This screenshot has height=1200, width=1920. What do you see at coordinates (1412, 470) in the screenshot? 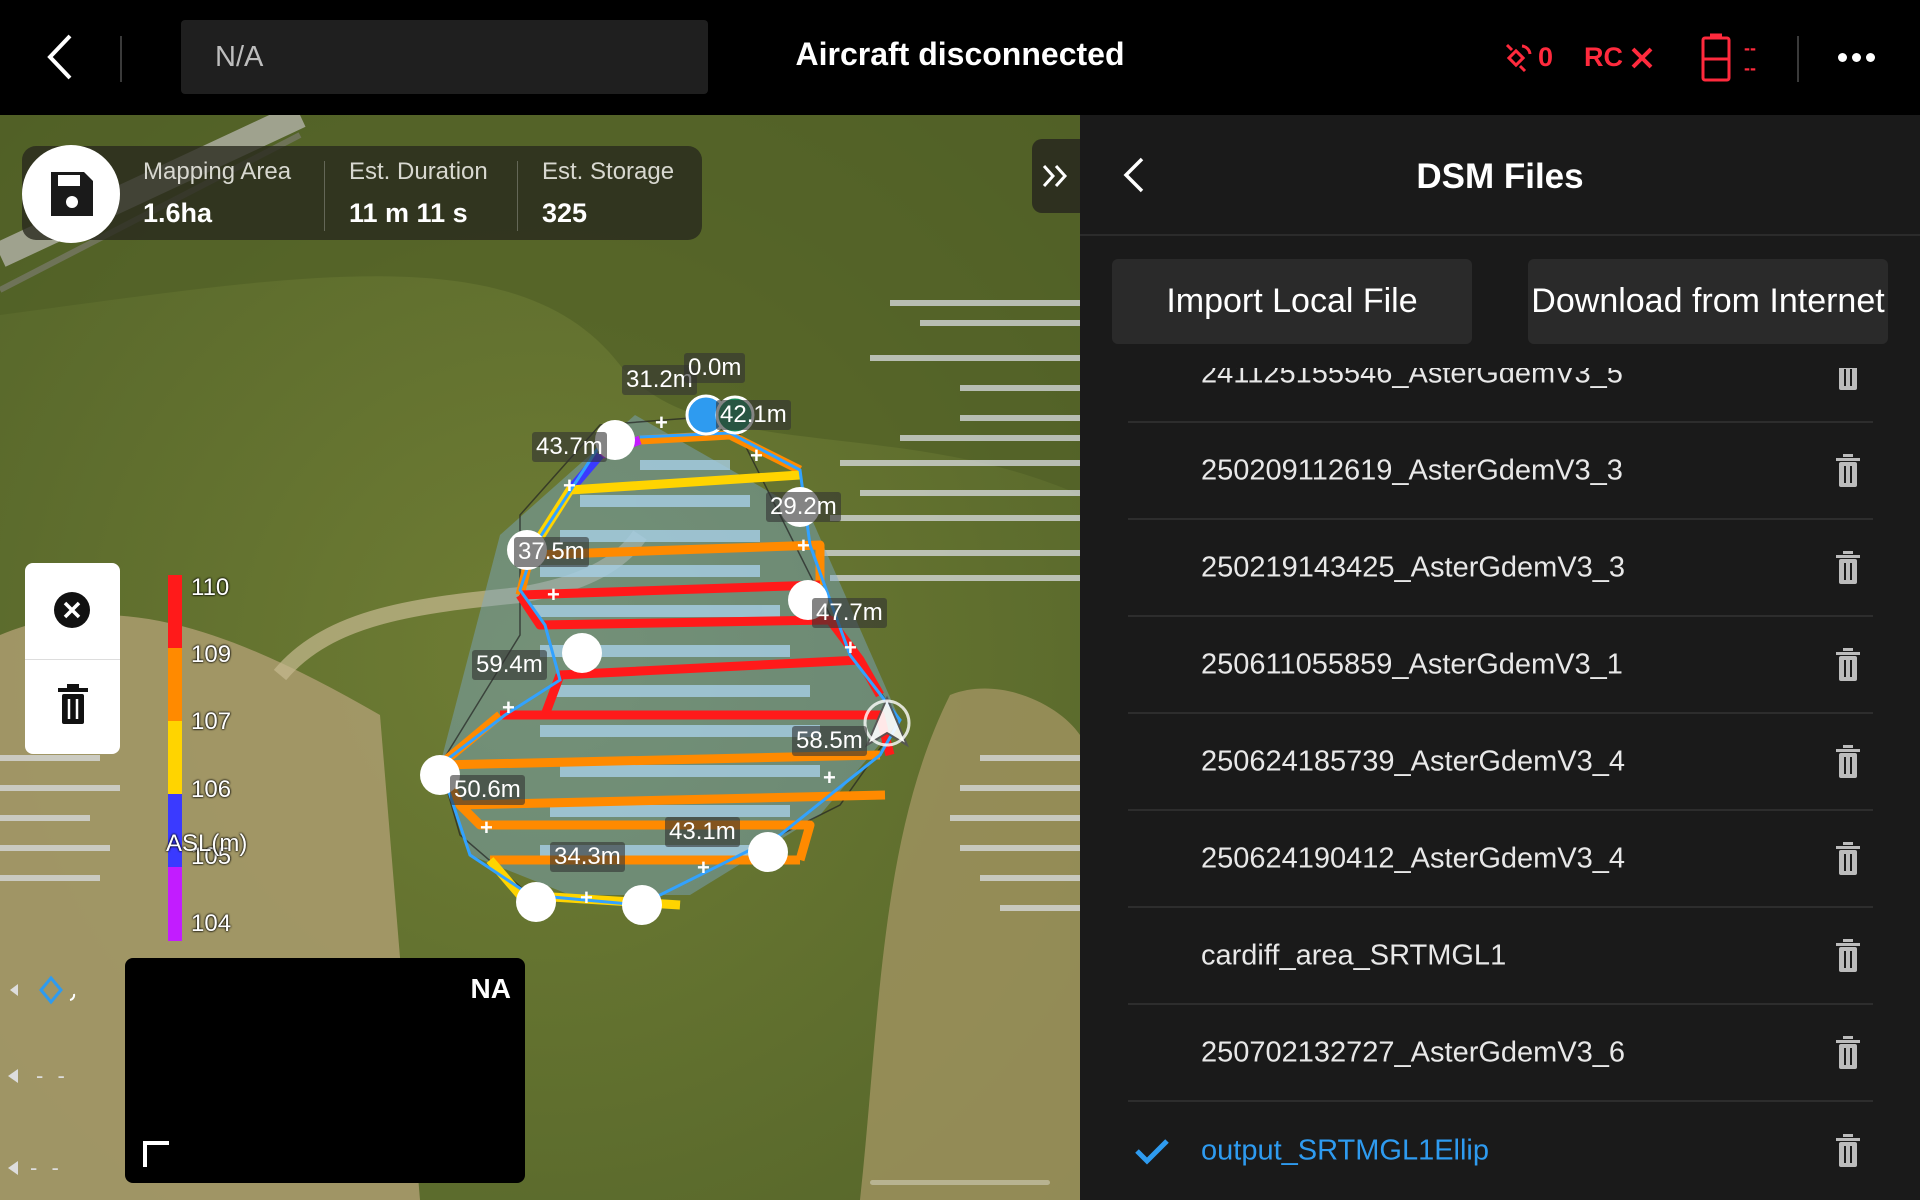
I see `file-name: 250209112619_AsterGdemV3_3` at bounding box center [1412, 470].